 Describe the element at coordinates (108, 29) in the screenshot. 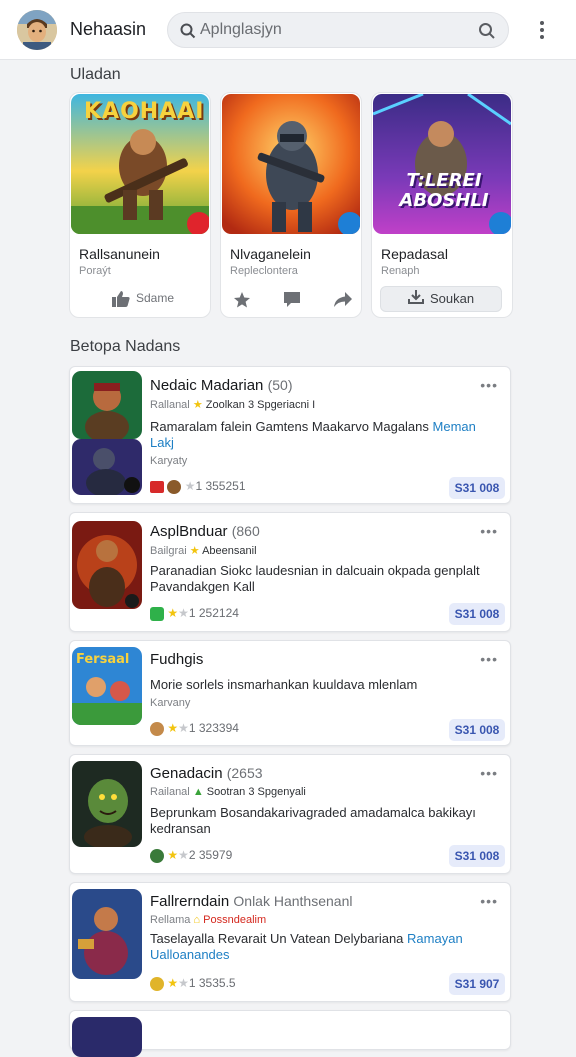

I see `app-title: Nehaasin` at that location.